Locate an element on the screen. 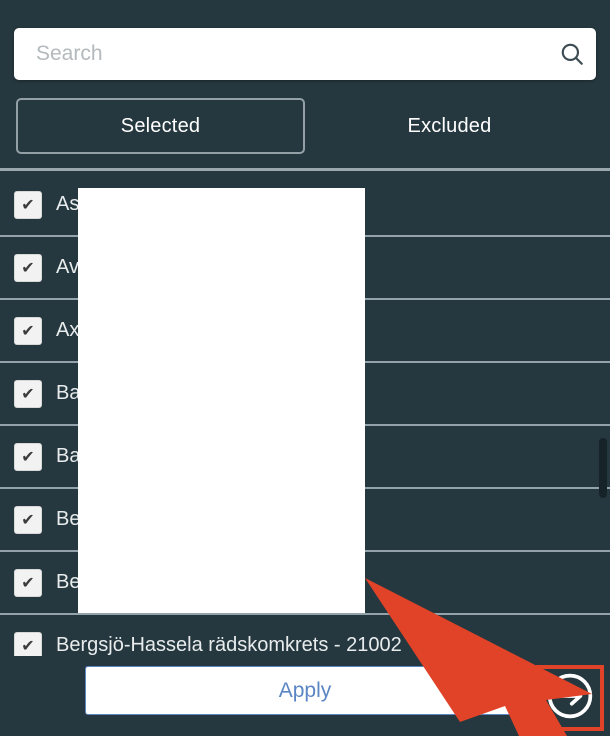  tab-selected: Selected is located at coordinates (160, 126).